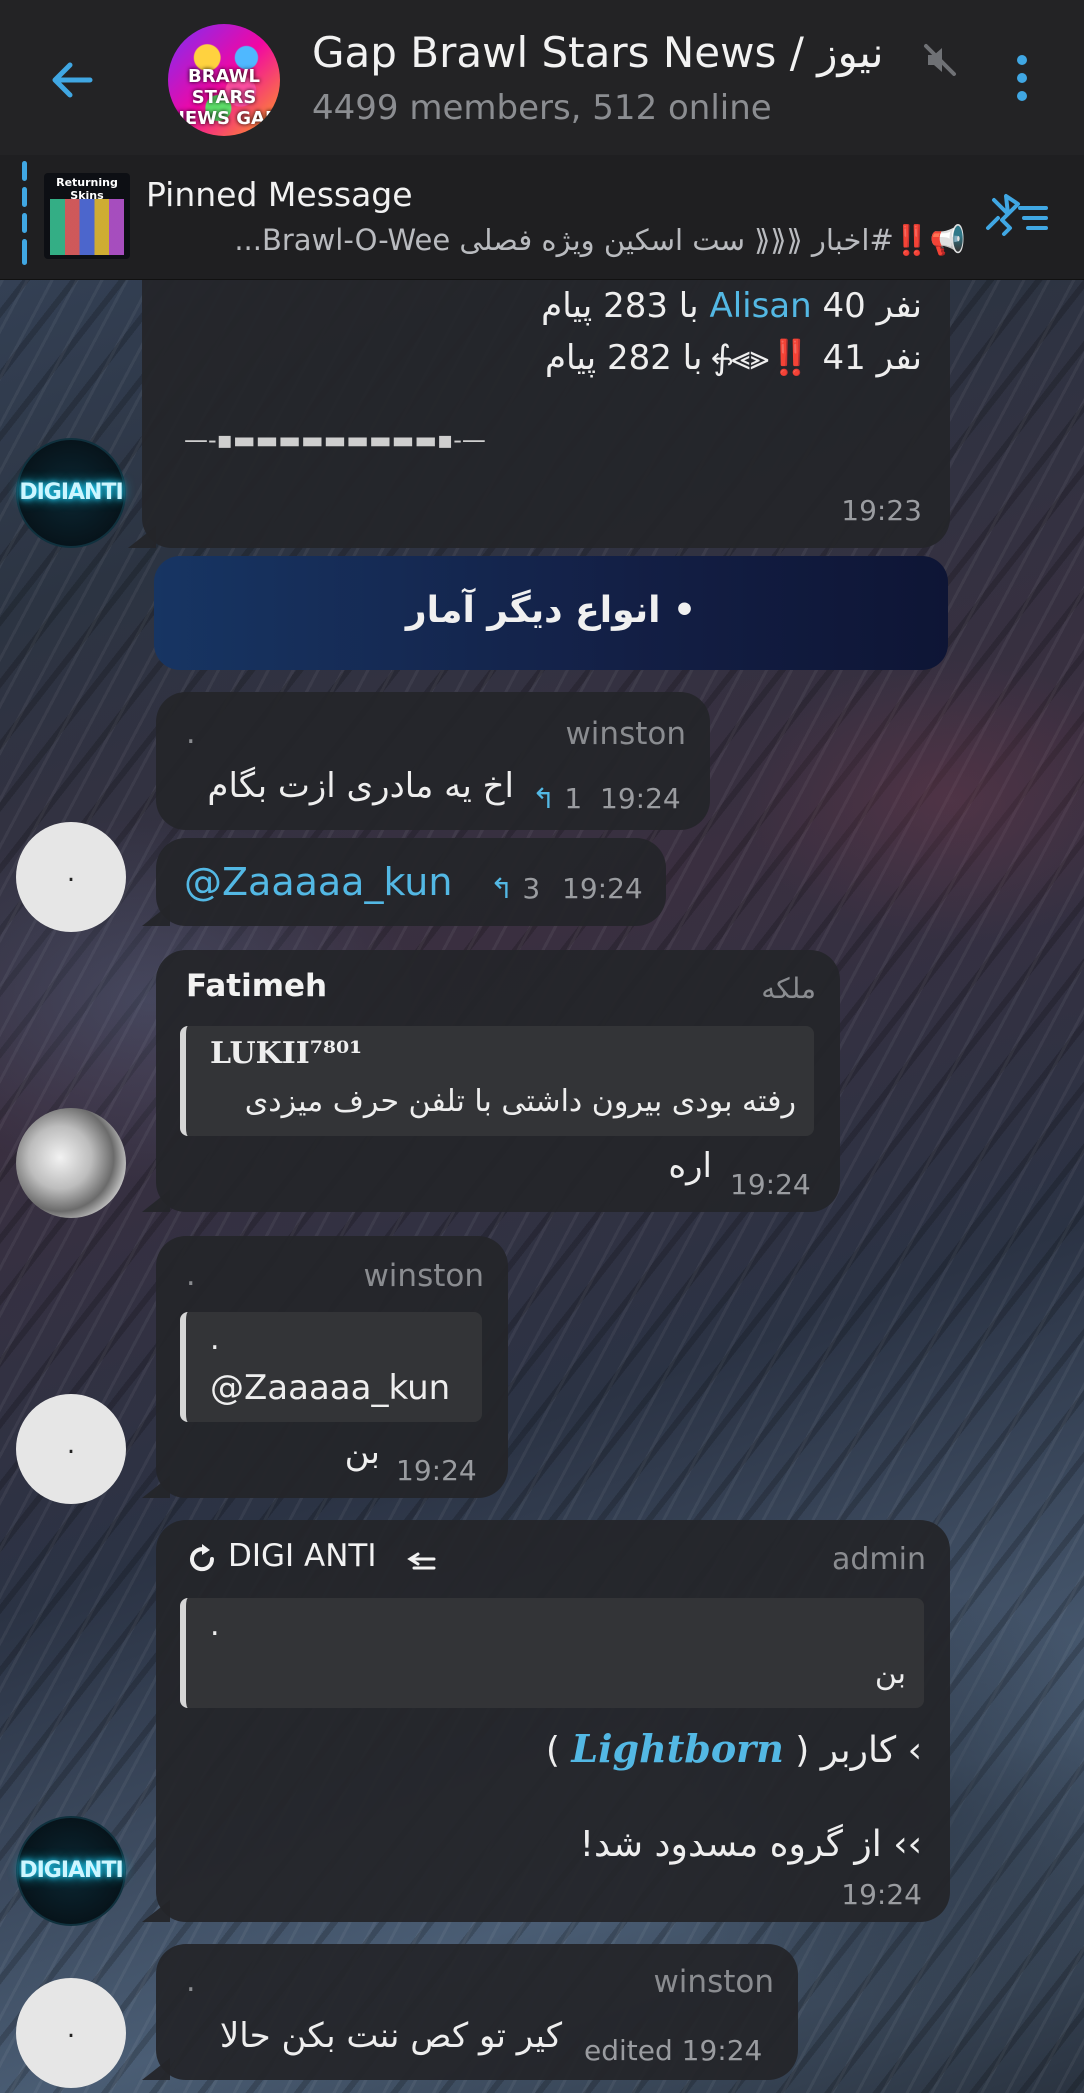 This screenshot has width=1084, height=2093. Describe the element at coordinates (24, 252) in the screenshot. I see `pinned-indicator-active` at that location.